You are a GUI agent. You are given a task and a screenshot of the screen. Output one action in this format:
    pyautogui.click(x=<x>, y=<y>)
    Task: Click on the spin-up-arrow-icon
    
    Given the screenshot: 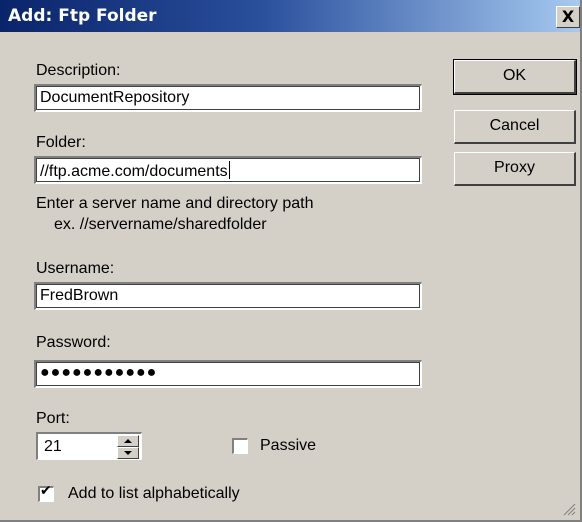 What is the action you would take?
    pyautogui.click(x=128, y=441)
    